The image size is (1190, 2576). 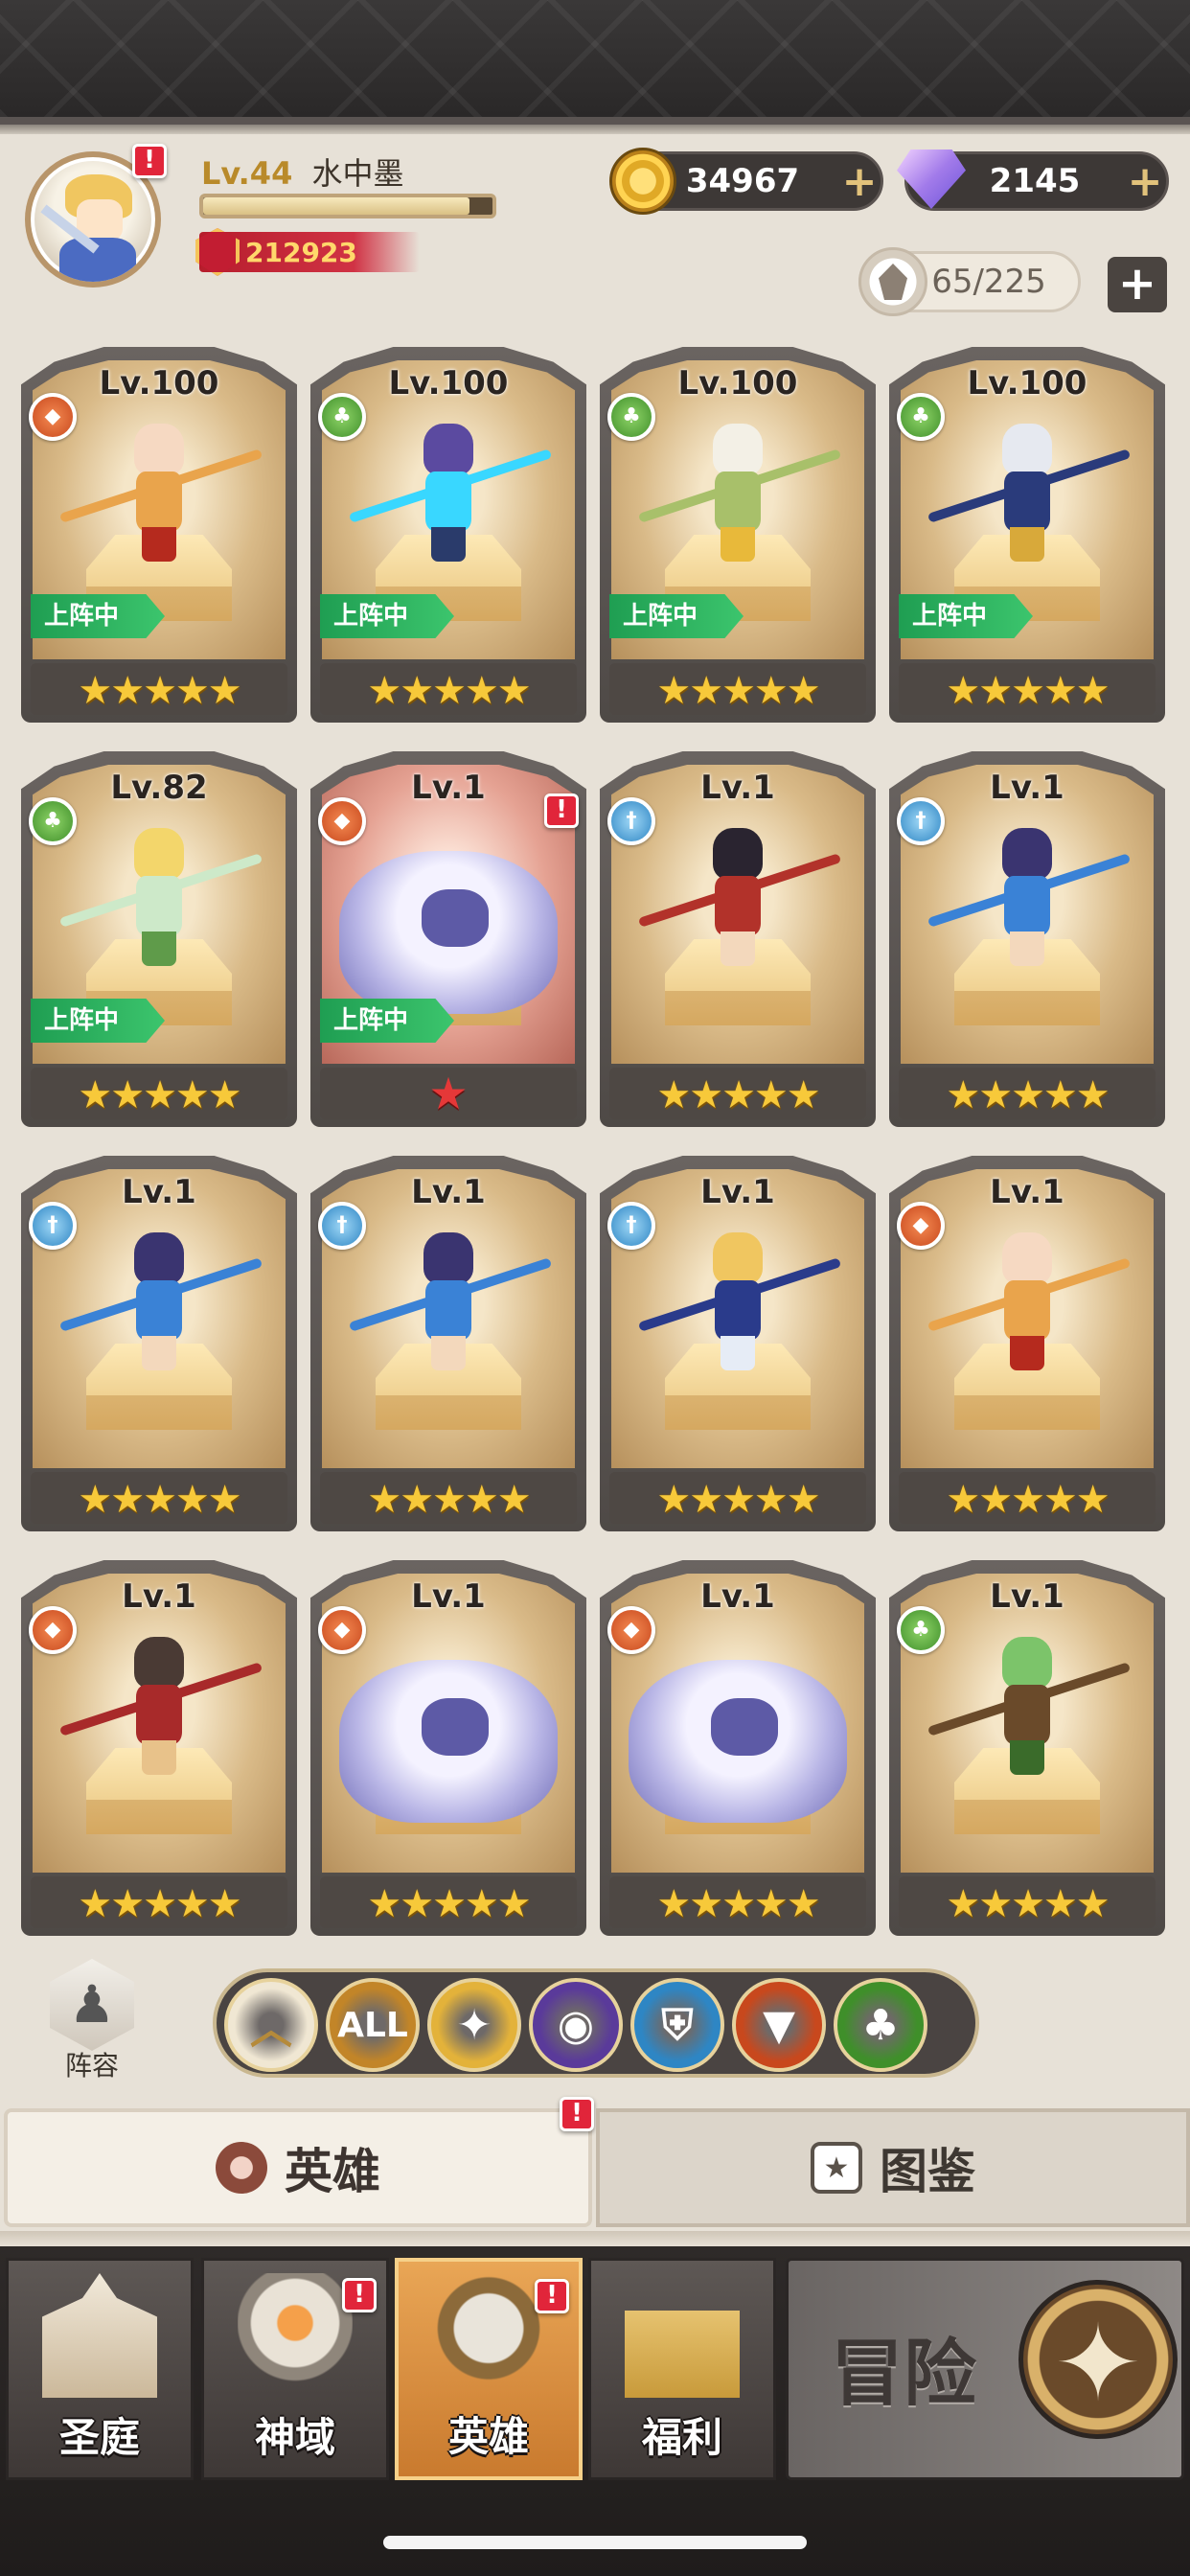 I want to click on hero-card: Lv.1 ◆ 上阵中 ! ★, so click(x=448, y=939).